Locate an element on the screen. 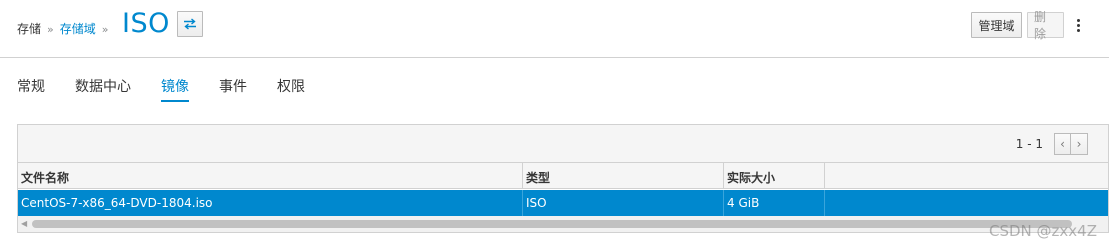 The width and height of the screenshot is (1109, 248). tab-events: 事件 is located at coordinates (233, 89).